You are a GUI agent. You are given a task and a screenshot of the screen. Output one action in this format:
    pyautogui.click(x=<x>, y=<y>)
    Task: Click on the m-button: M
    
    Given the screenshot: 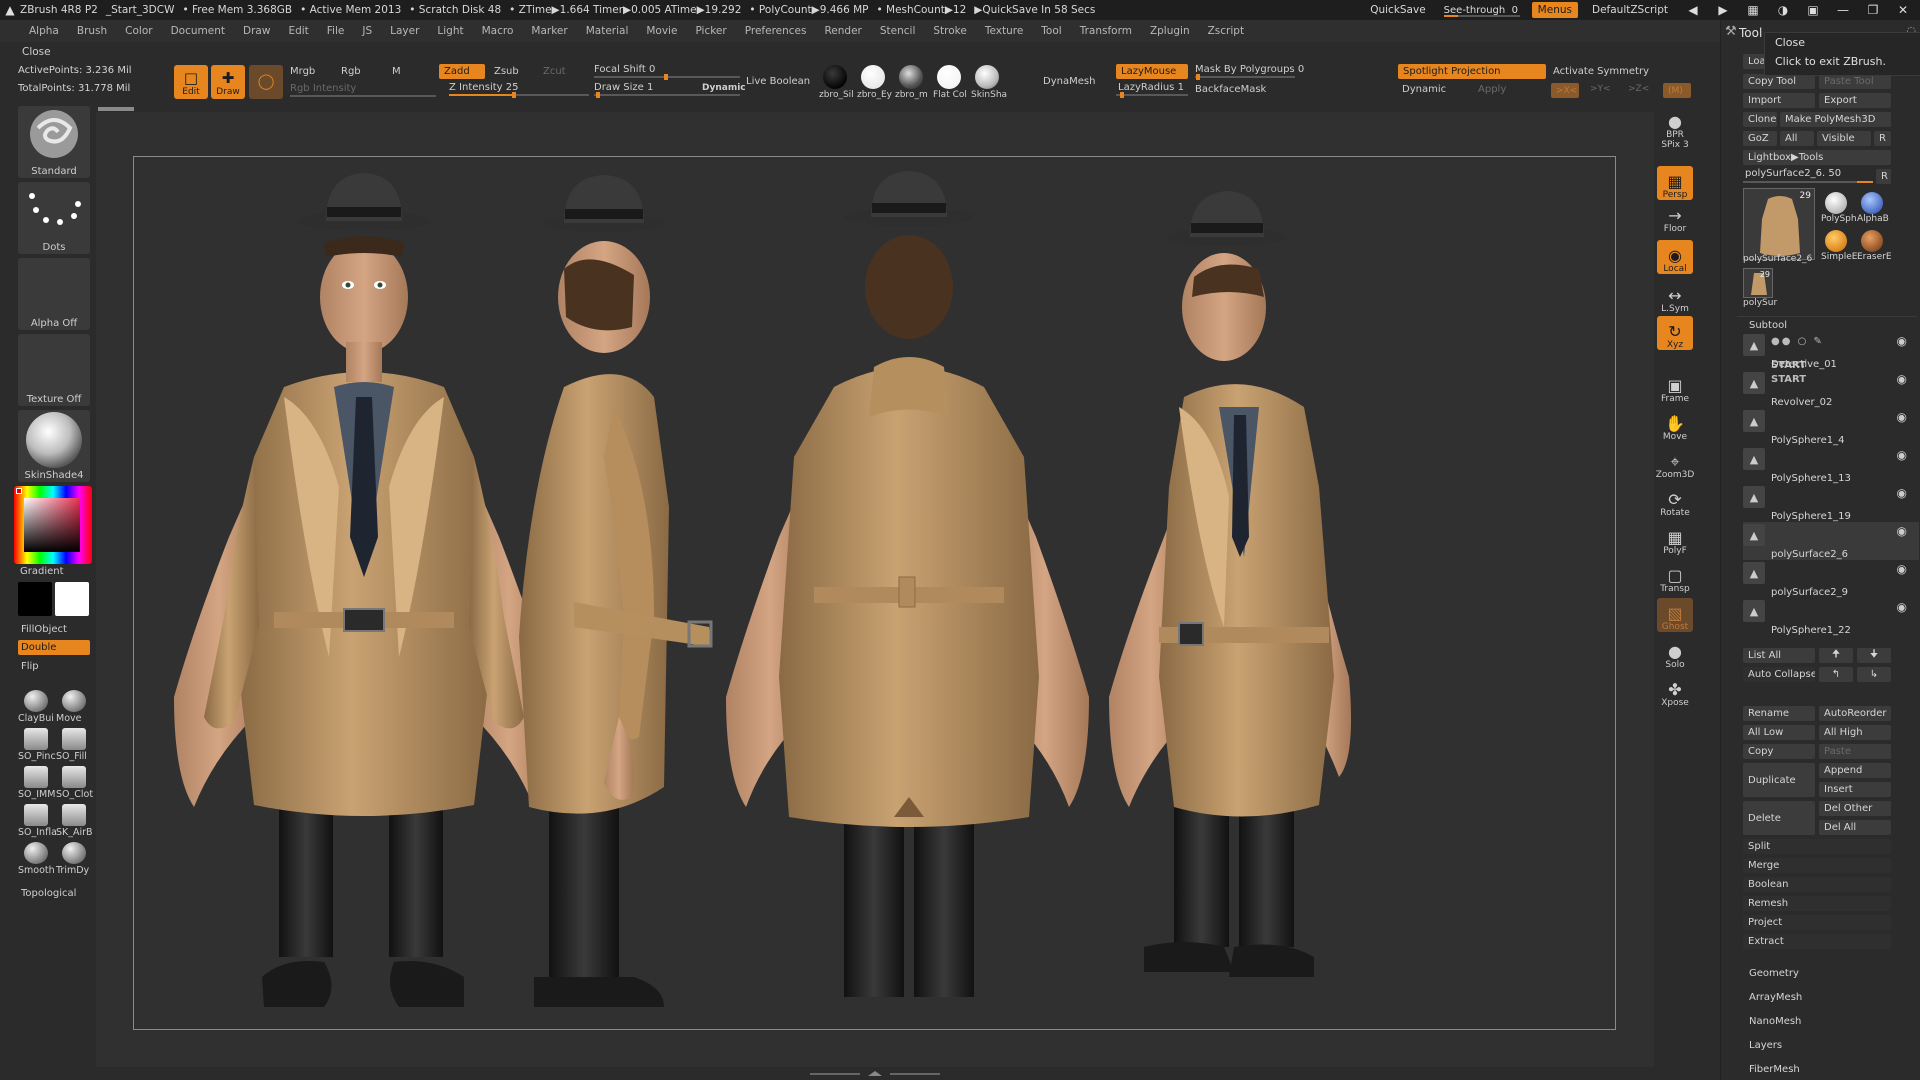 What is the action you would take?
    pyautogui.click(x=396, y=71)
    